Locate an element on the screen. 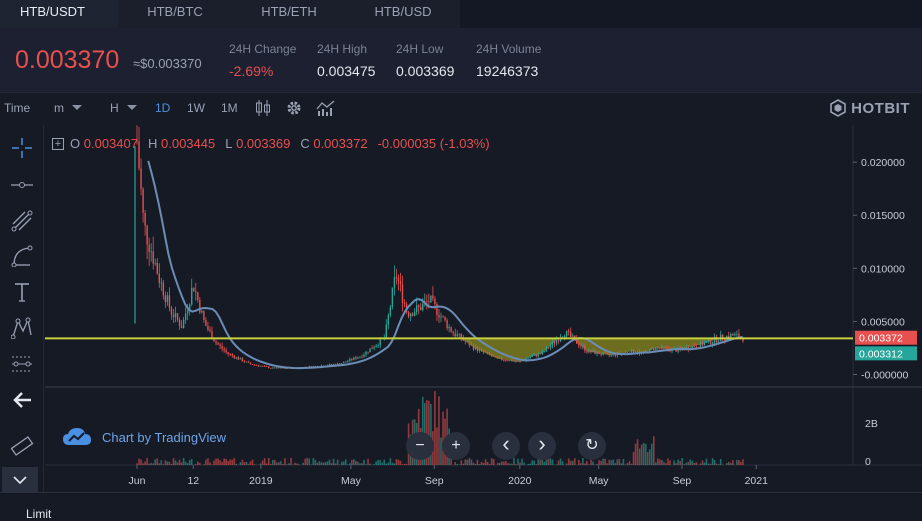  back-arrow-icon is located at coordinates (22, 400).